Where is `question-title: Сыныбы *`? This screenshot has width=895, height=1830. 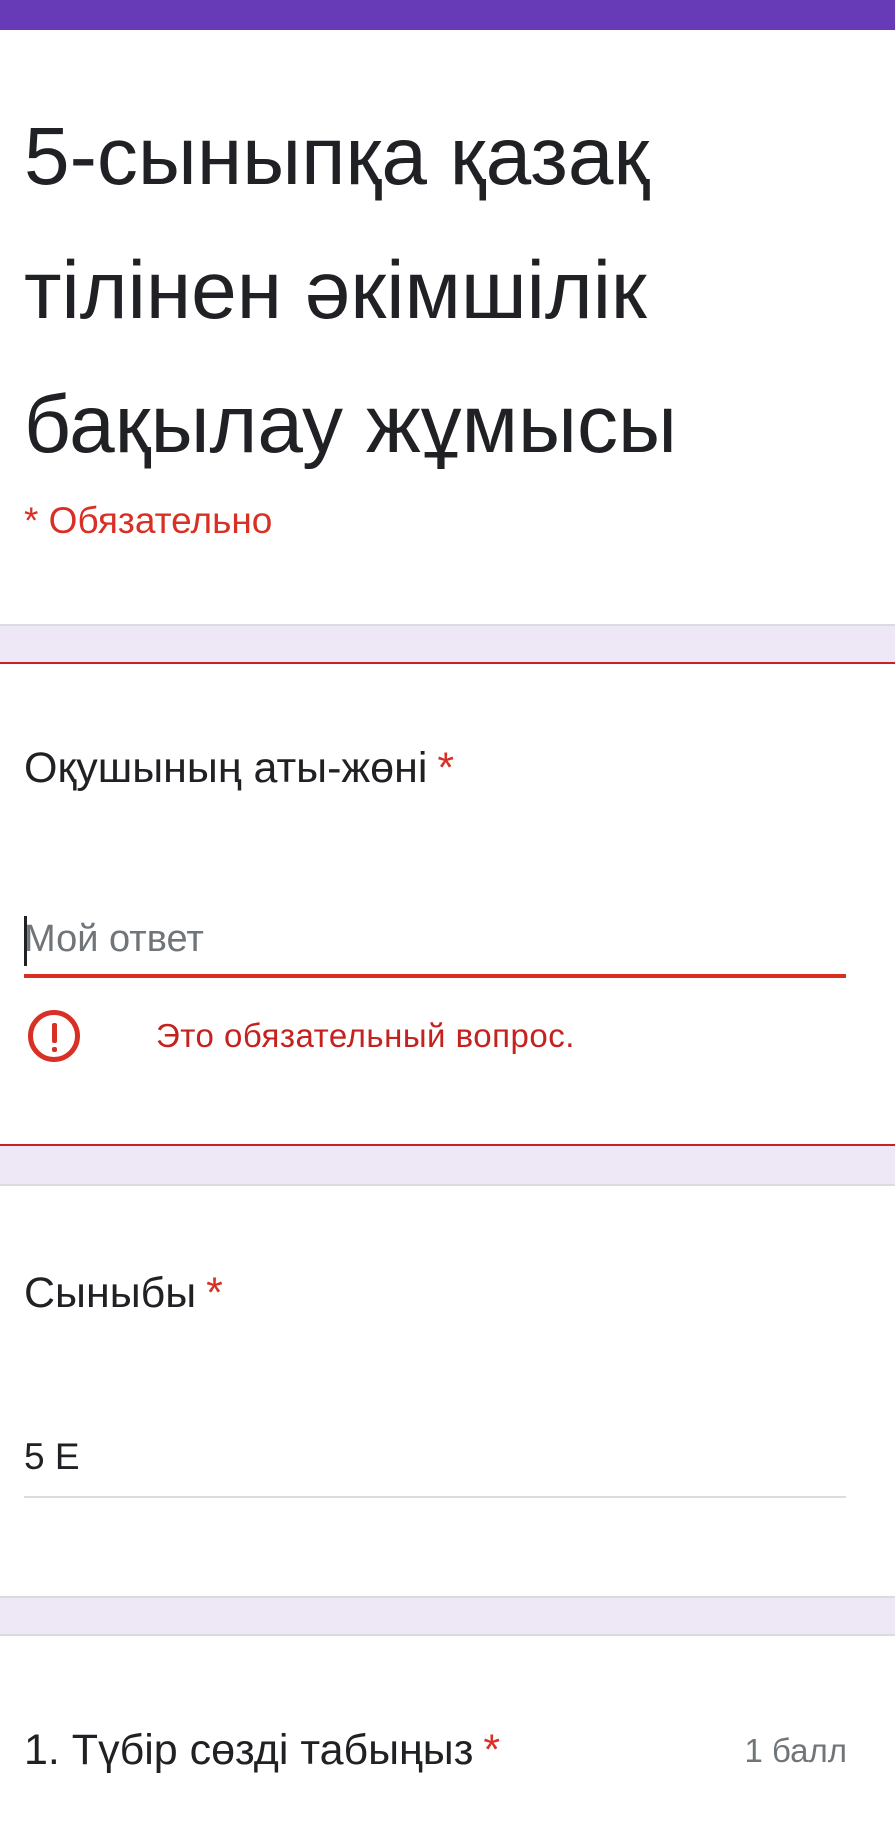
question-title: Сыныбы * is located at coordinates (123, 1293).